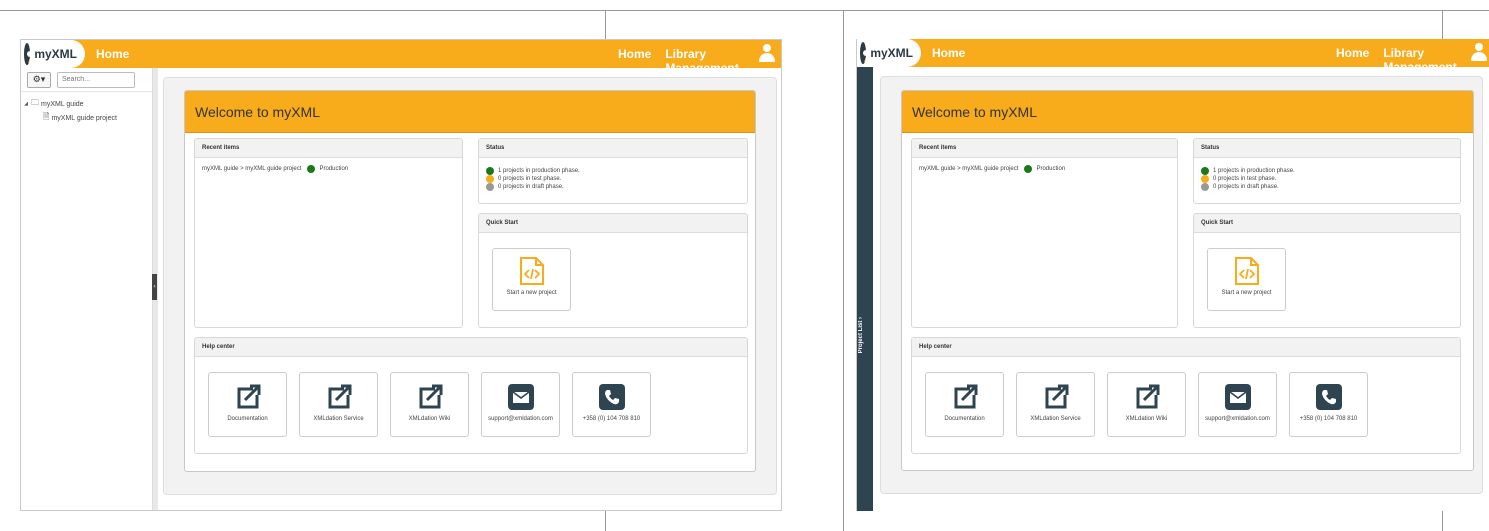  Describe the element at coordinates (87, 289) in the screenshot. I see `project-sidebar: ⚙▾ ◢ 🗀 myXML guide 🗎 myXML guide project` at that location.